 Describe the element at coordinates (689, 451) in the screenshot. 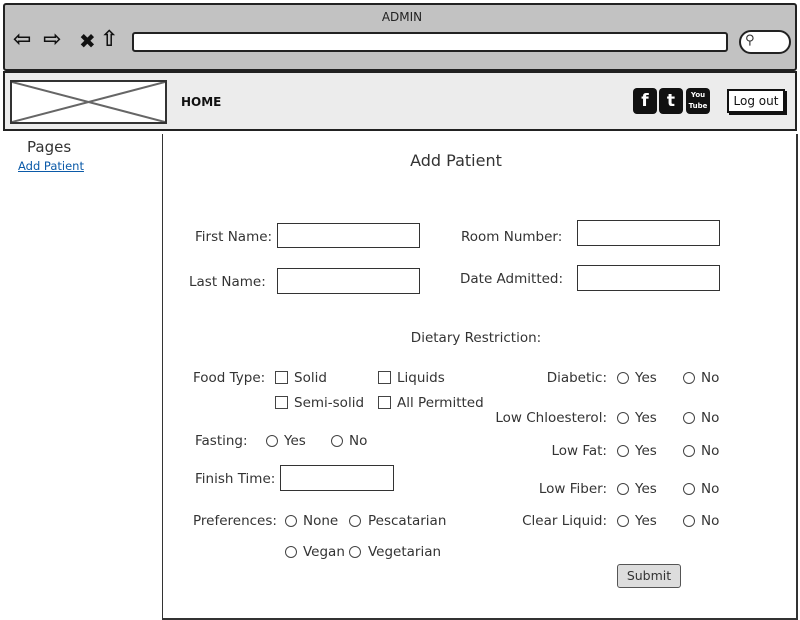

I see `low-fat-no-radio` at that location.